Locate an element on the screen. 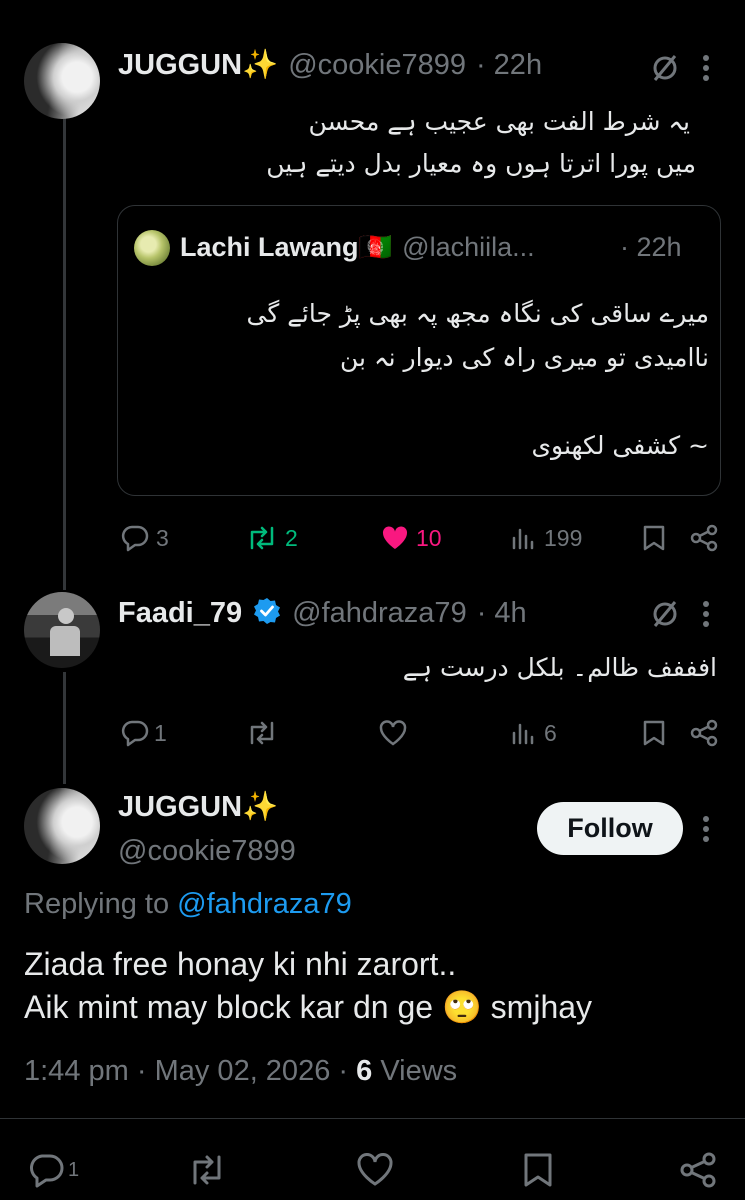  post-meta: 1:44 pm · May 02, 2026 · 6 Views is located at coordinates (240, 1071).